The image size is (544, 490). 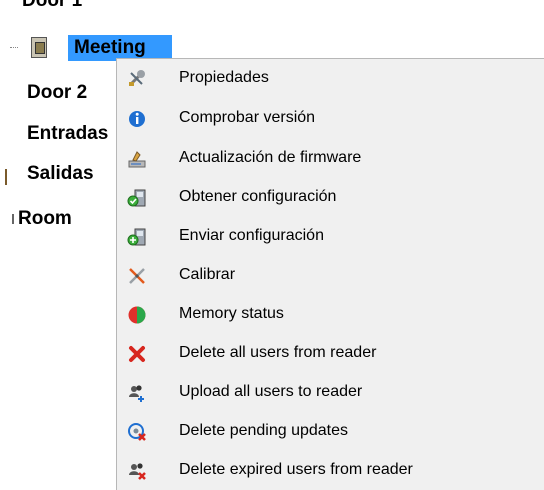 I want to click on tree-item-door-2: Door 2, so click(x=57, y=93).